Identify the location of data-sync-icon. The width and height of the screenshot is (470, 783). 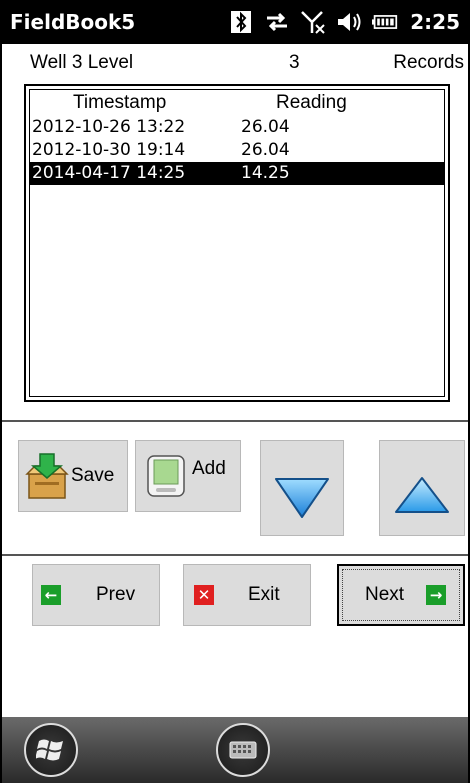
(277, 22).